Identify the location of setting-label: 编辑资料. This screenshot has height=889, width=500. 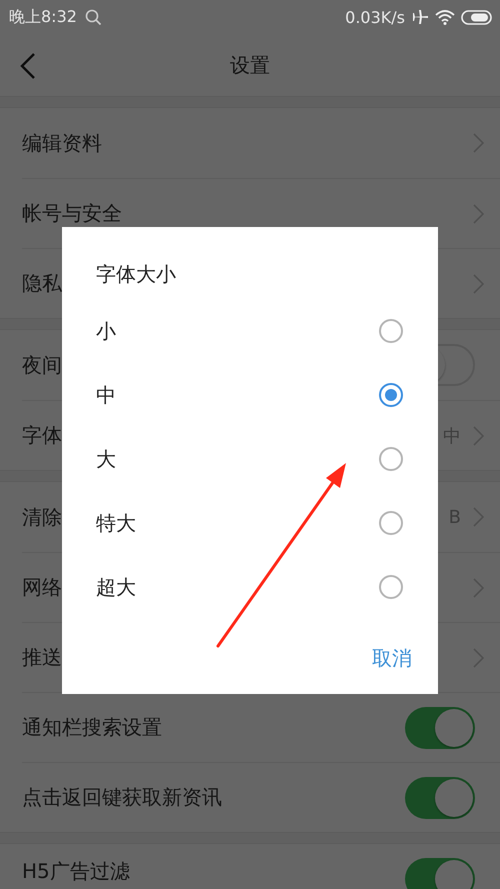
(62, 143).